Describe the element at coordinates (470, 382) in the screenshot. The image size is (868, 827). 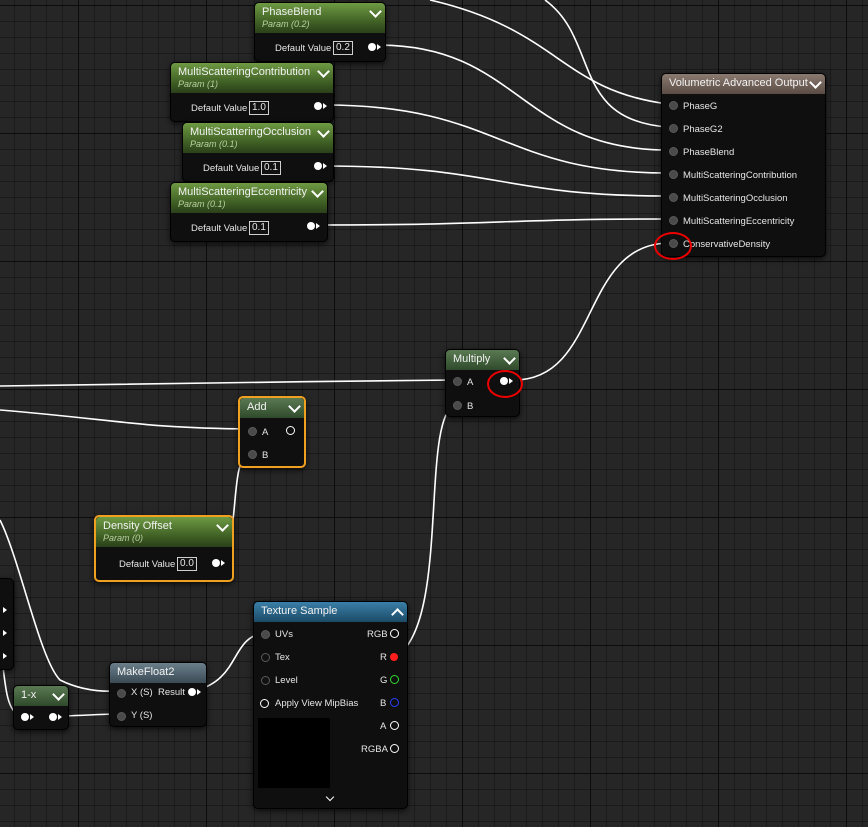
I see `pin-label: A` at that location.